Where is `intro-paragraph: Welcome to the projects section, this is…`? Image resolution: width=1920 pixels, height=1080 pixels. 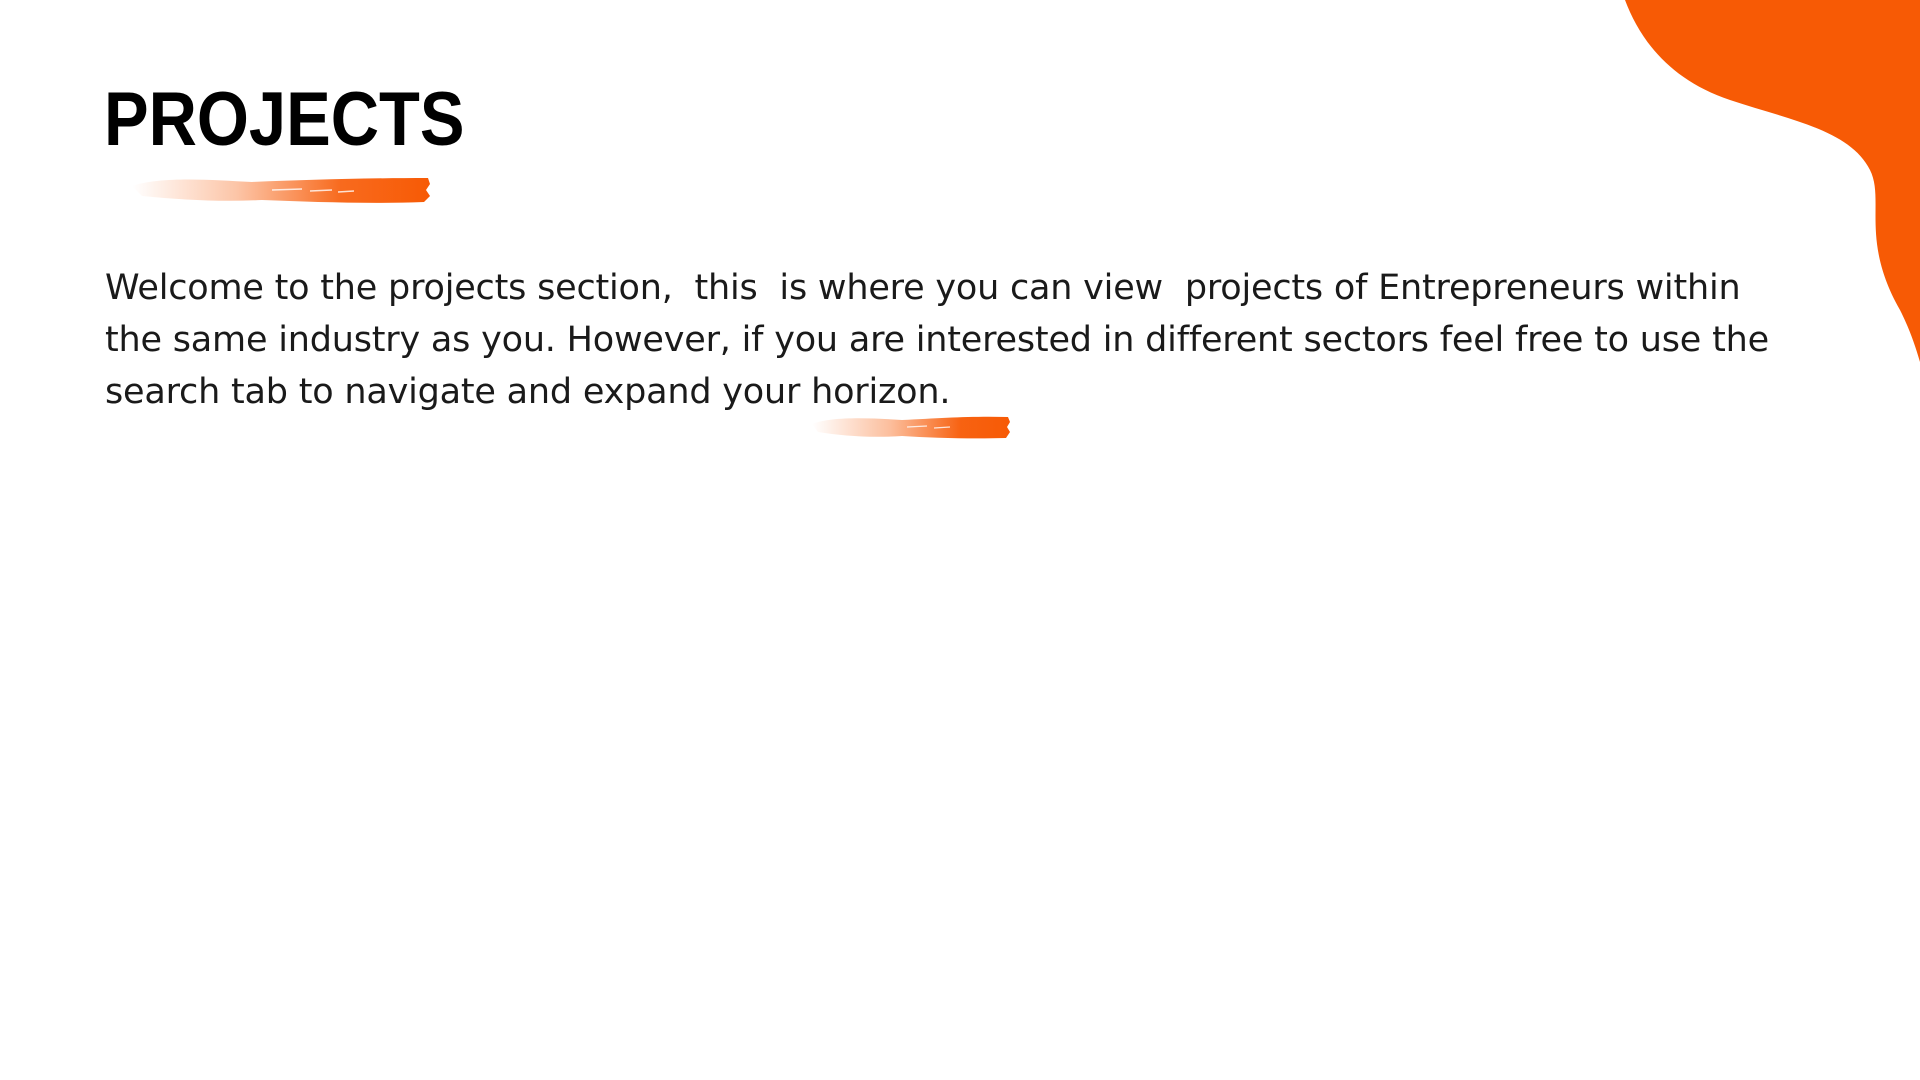 intro-paragraph: Welcome to the projects section, this is… is located at coordinates (942, 340).